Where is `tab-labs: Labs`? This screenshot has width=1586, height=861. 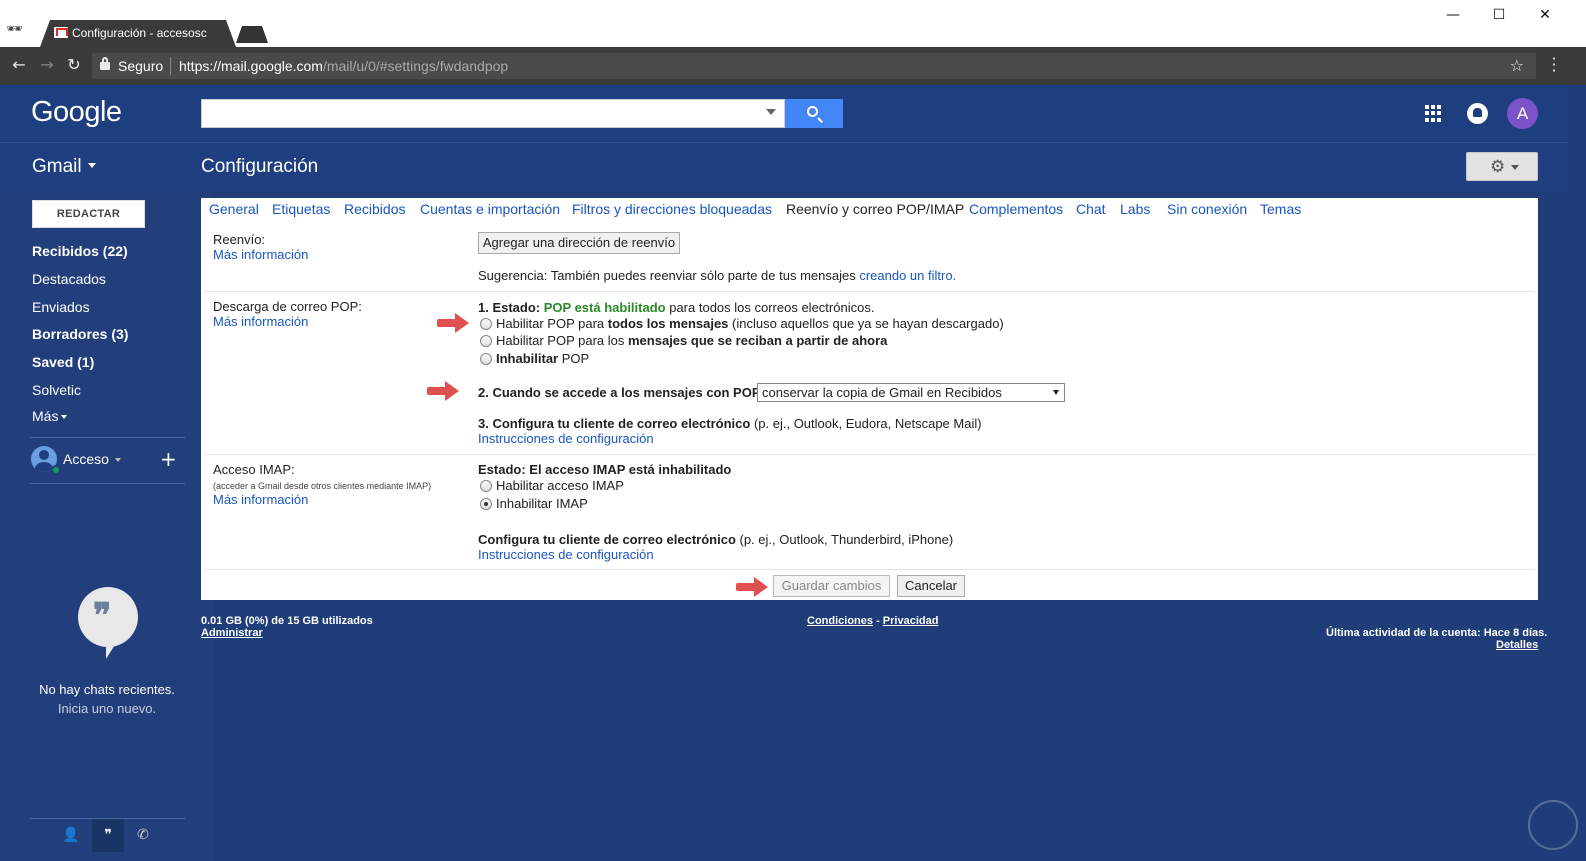 tab-labs: Labs is located at coordinates (1135, 209).